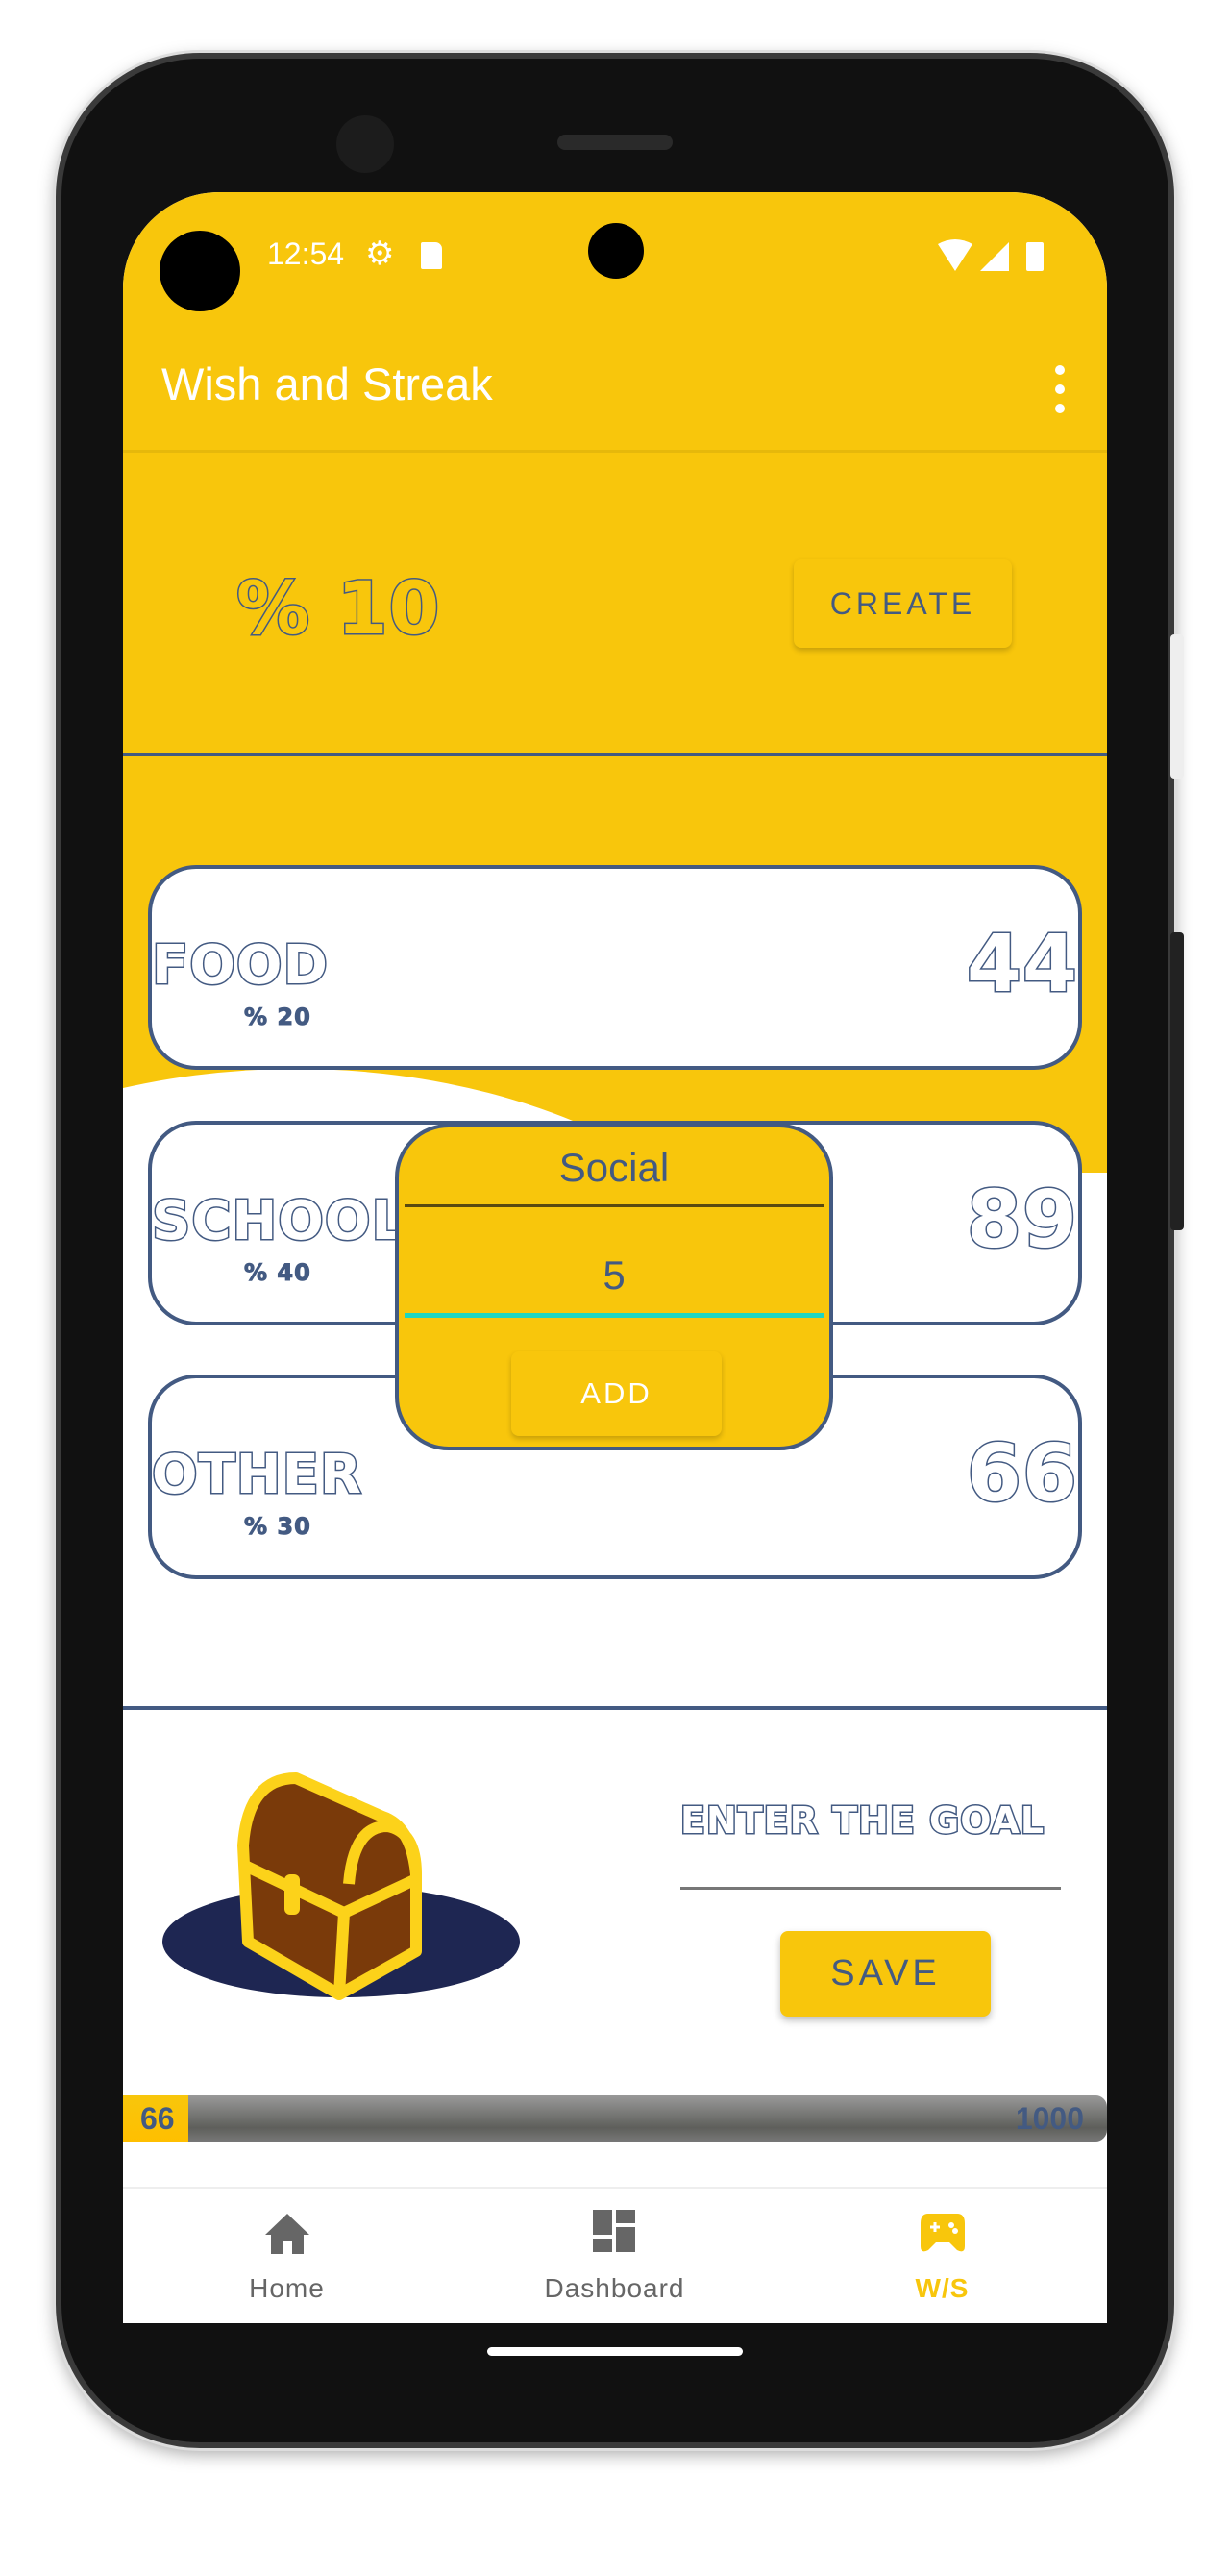 This screenshot has height=2576, width=1230. What do you see at coordinates (614, 1316) in the screenshot?
I see `input-underline-focused` at bounding box center [614, 1316].